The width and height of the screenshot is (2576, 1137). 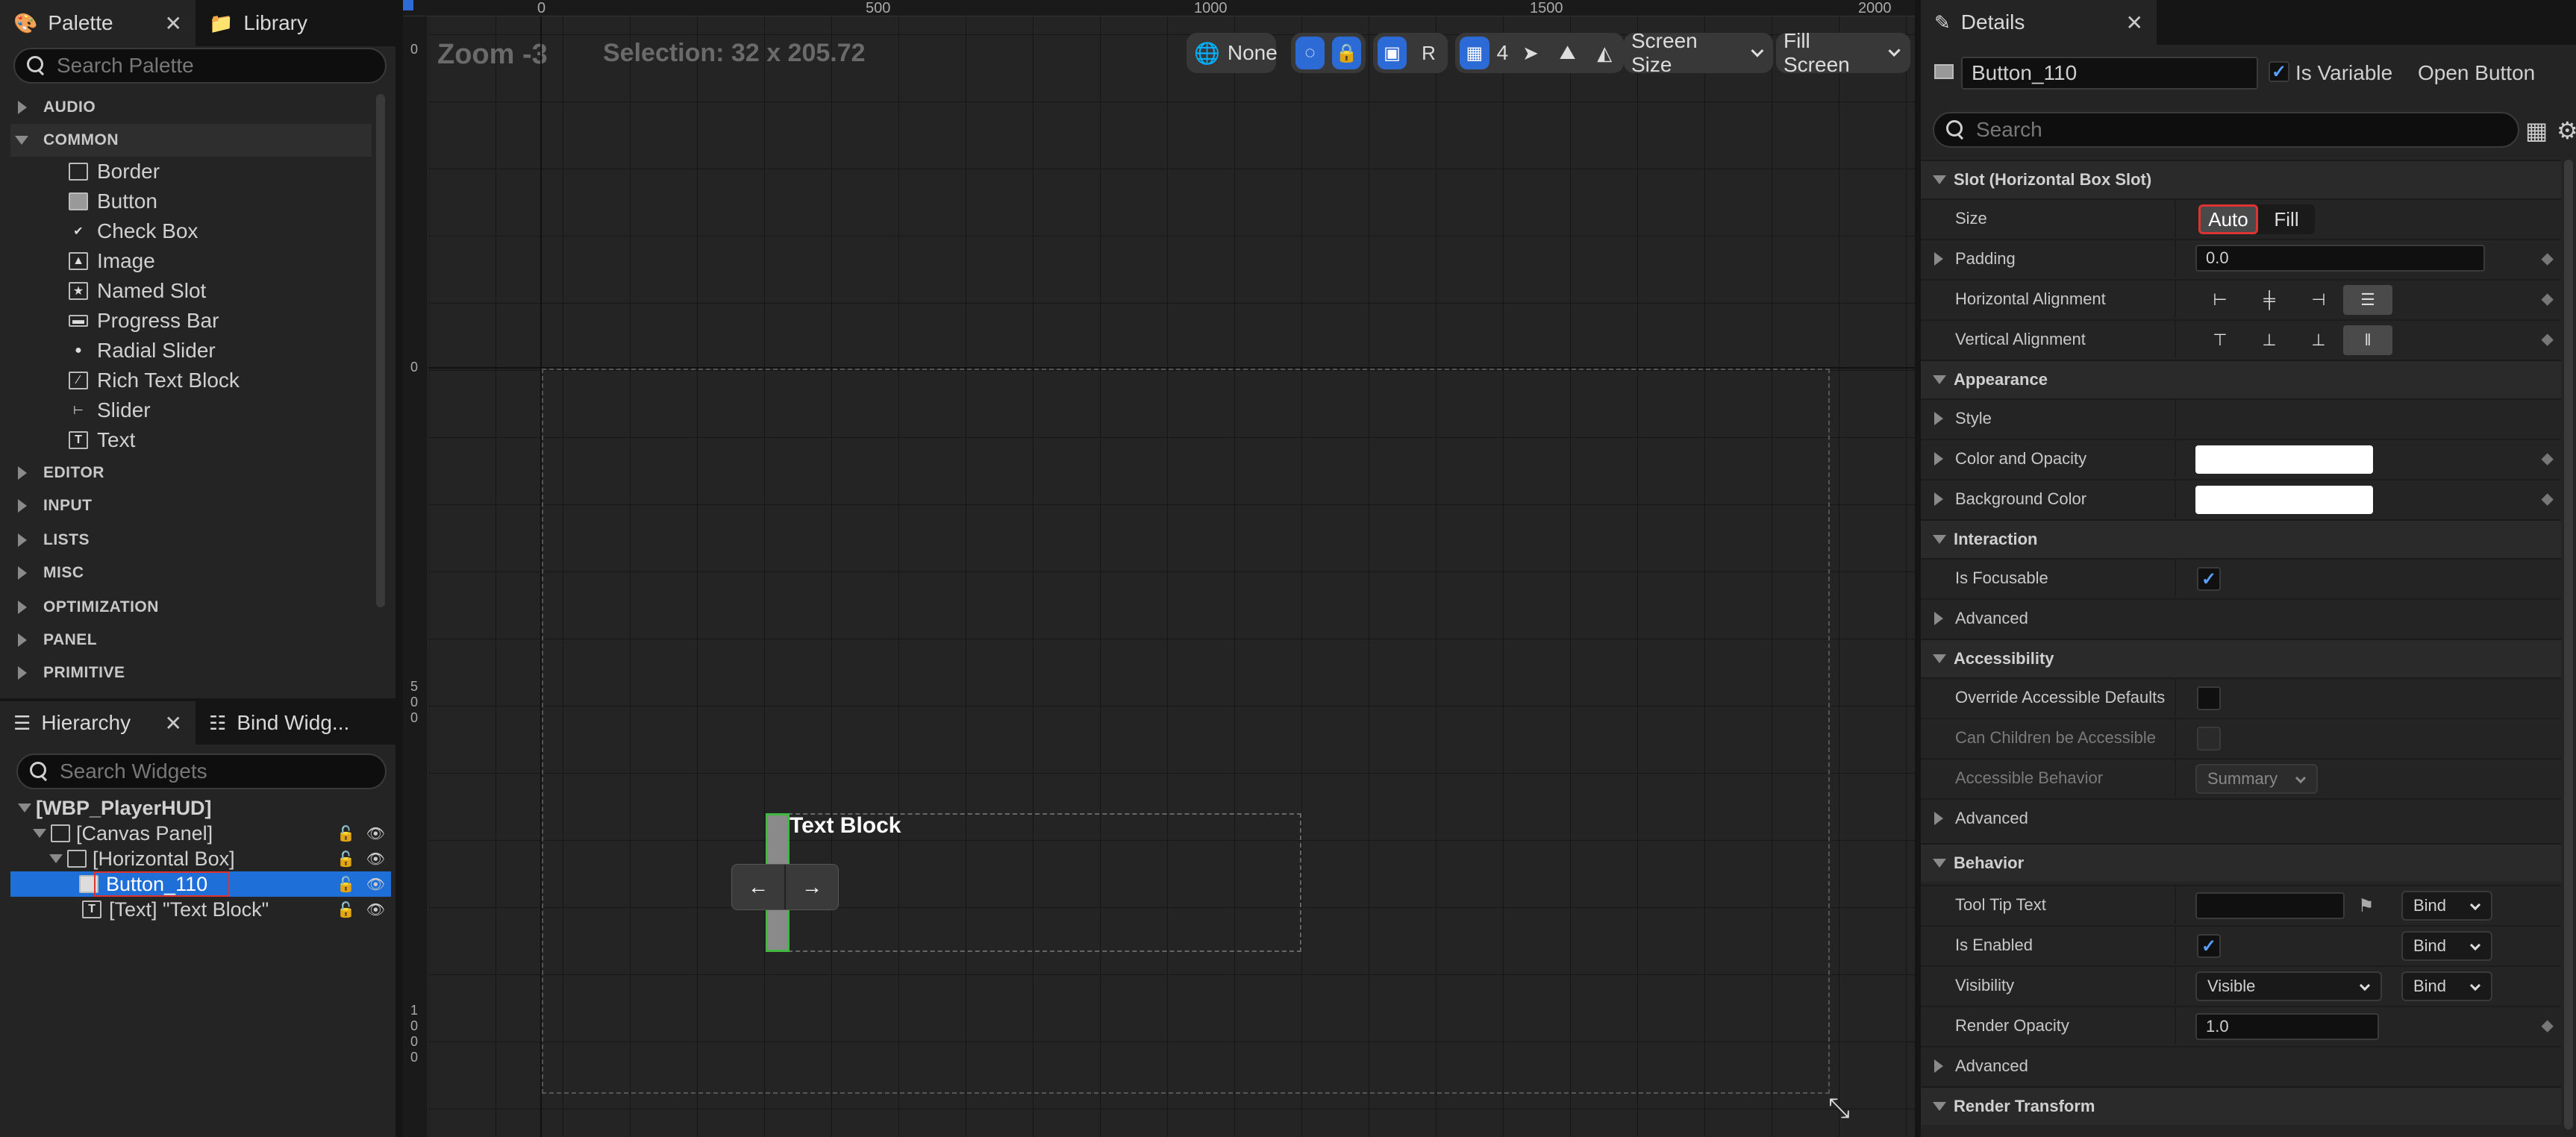 I want to click on category-lists: LISTS, so click(x=191, y=540).